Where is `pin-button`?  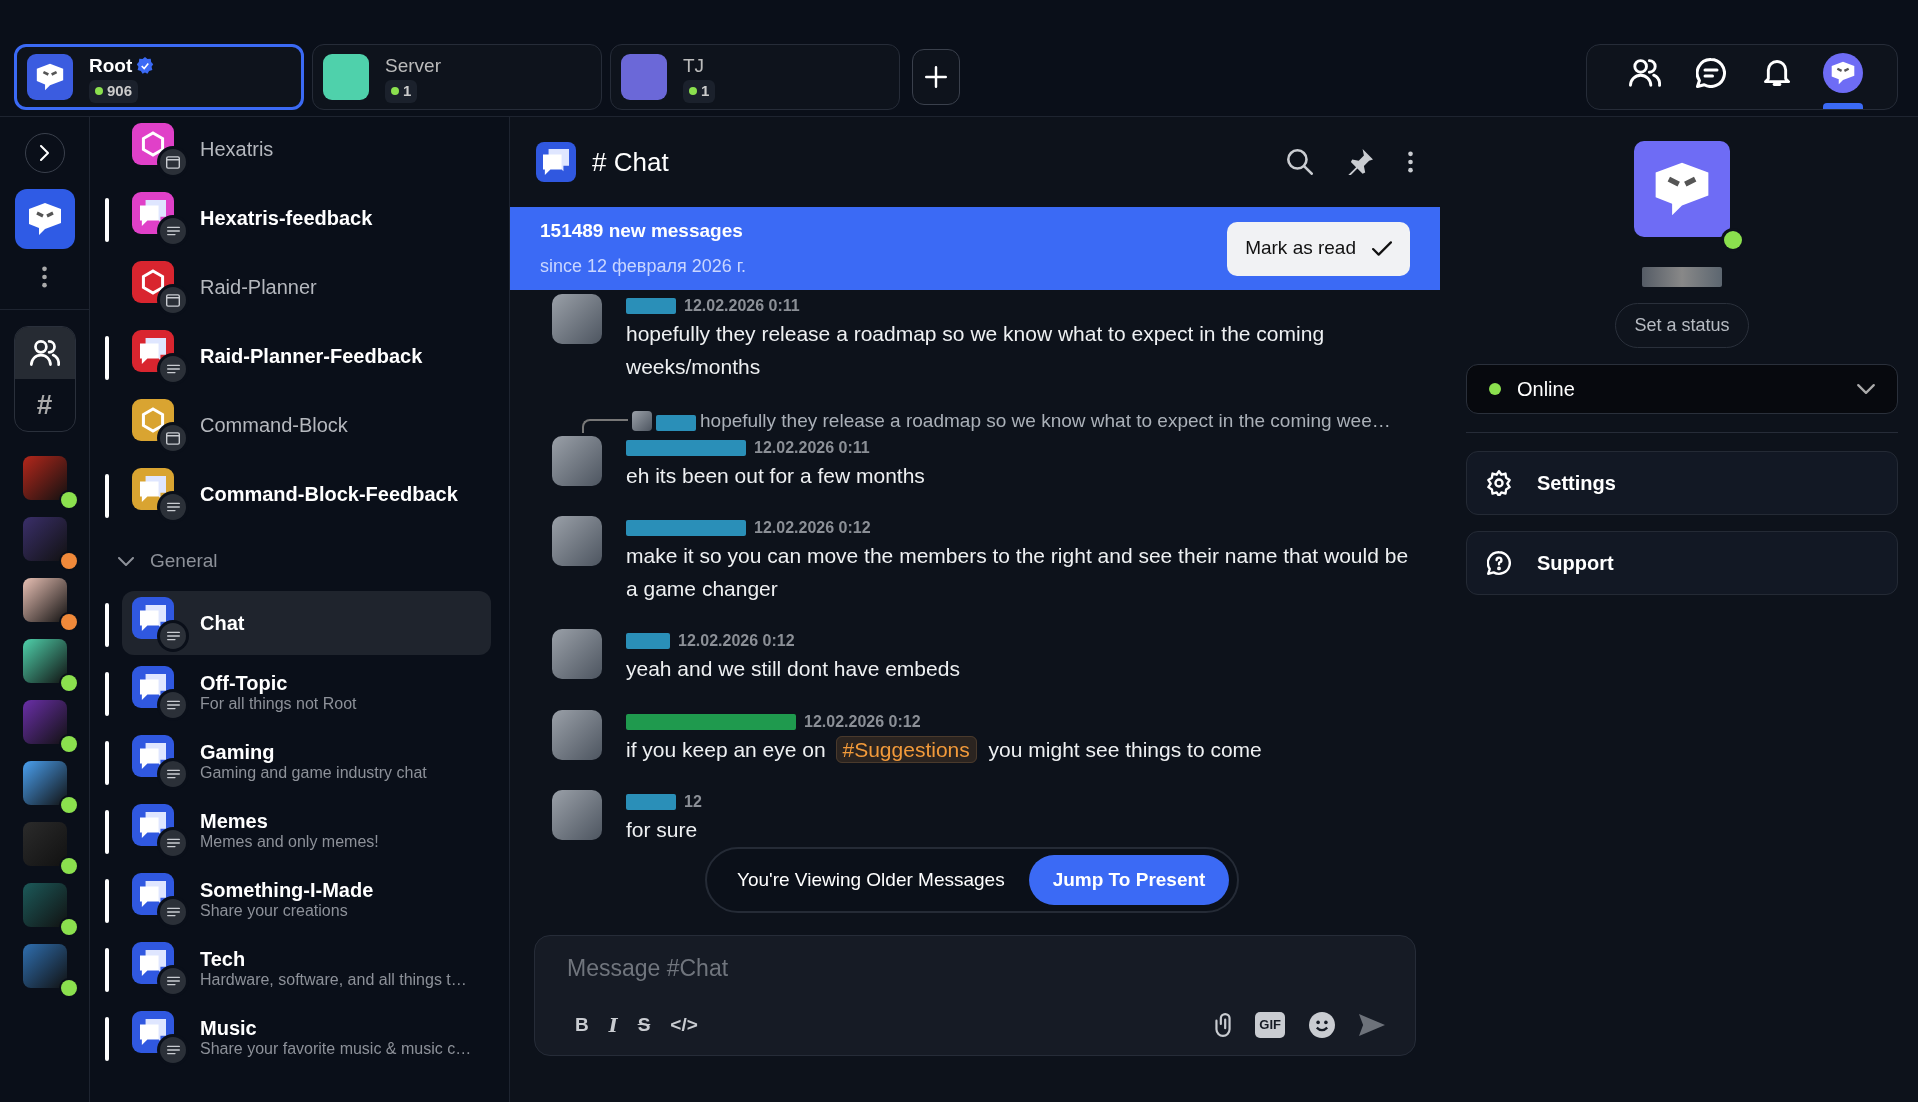
pin-button is located at coordinates (1360, 162).